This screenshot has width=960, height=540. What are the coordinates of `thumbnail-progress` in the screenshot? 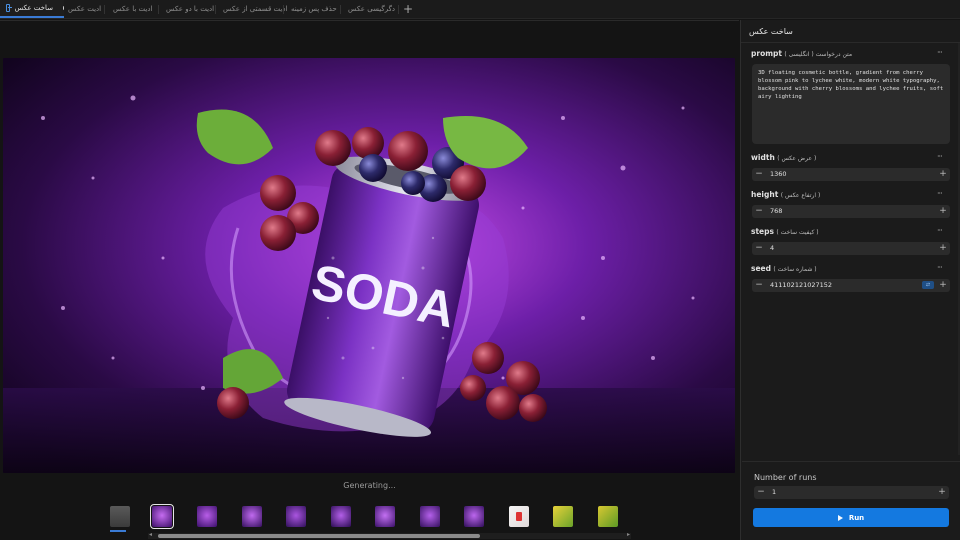 It's located at (118, 531).